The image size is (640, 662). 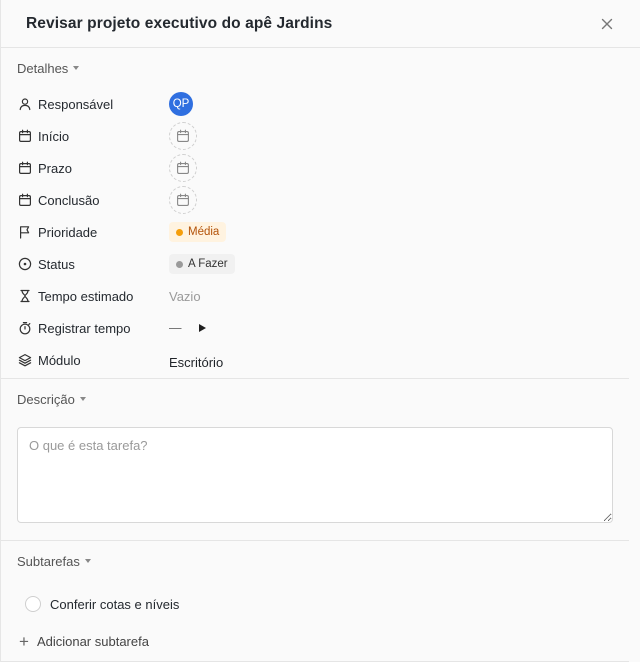 I want to click on details-toggle: Detalhes, so click(x=315, y=68).